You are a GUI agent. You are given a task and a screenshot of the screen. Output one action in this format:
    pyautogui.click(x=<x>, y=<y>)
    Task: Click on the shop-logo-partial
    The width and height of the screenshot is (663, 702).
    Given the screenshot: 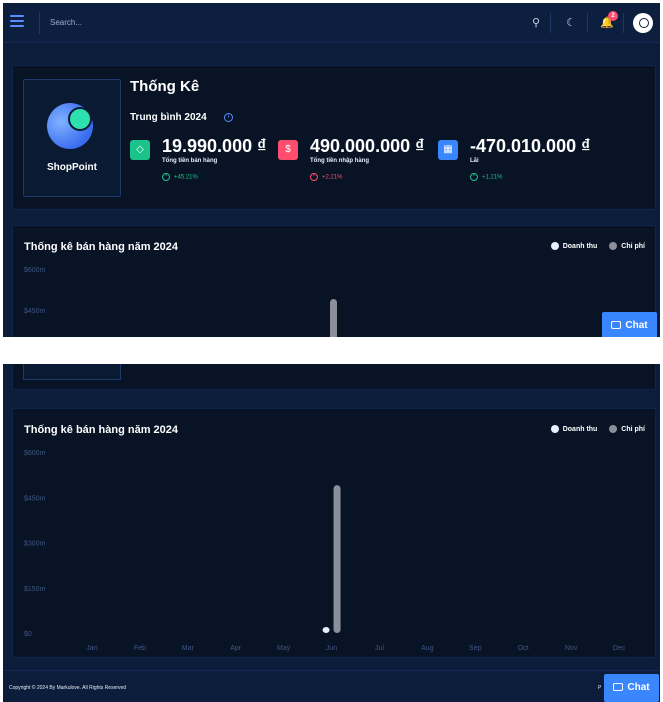 What is the action you would take?
    pyautogui.click(x=72, y=372)
    